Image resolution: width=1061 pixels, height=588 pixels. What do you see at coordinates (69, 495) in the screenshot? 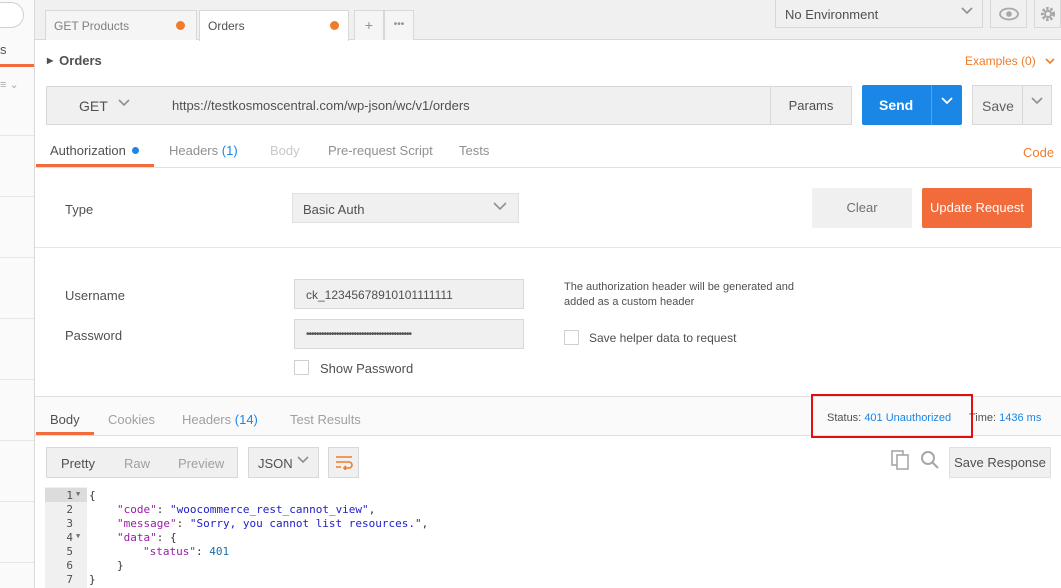
I see `line-number: 1` at bounding box center [69, 495].